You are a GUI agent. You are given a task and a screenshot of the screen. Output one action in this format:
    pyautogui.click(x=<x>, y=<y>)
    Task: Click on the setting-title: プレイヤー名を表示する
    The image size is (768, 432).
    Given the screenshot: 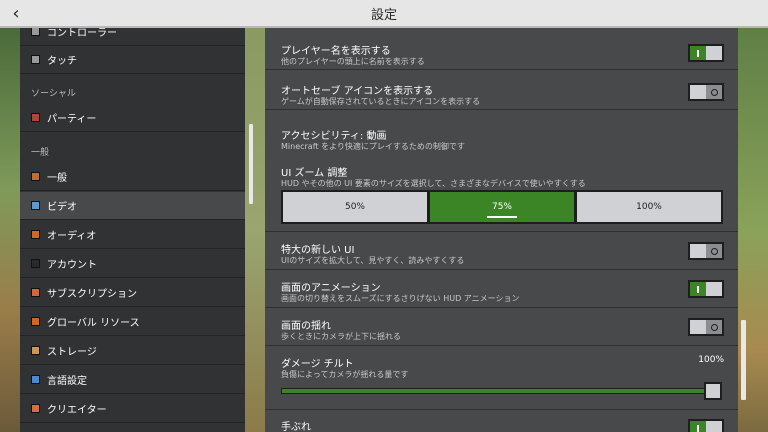 What is the action you would take?
    pyautogui.click(x=336, y=51)
    